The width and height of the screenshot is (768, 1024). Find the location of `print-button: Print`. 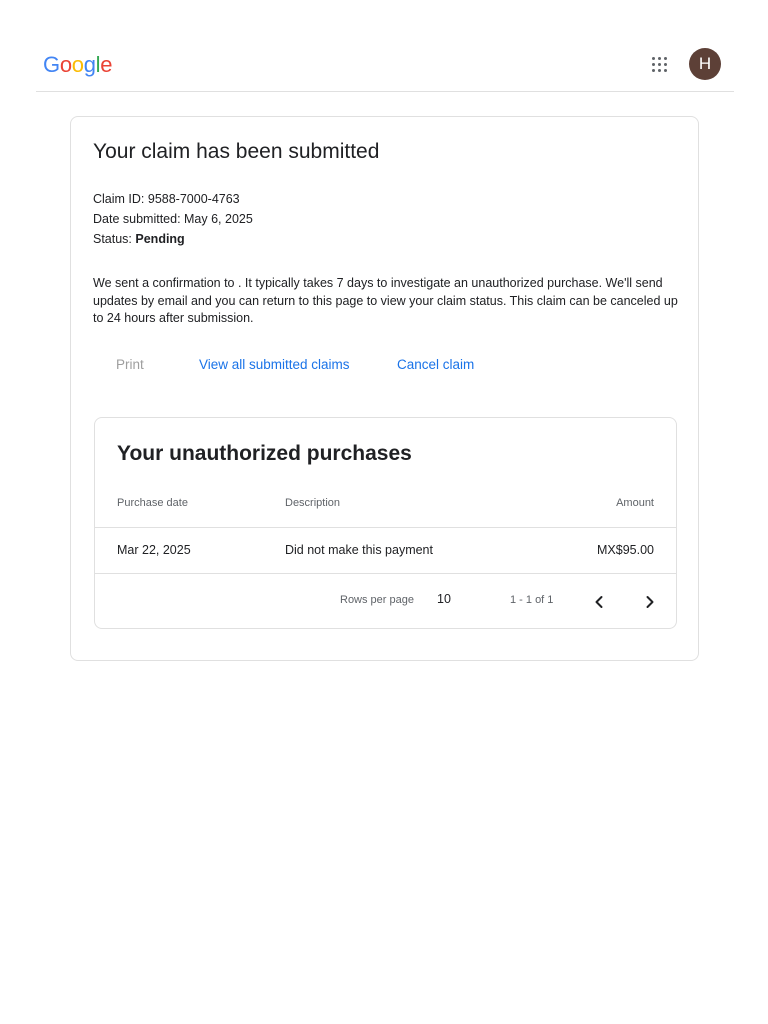

print-button: Print is located at coordinates (130, 364).